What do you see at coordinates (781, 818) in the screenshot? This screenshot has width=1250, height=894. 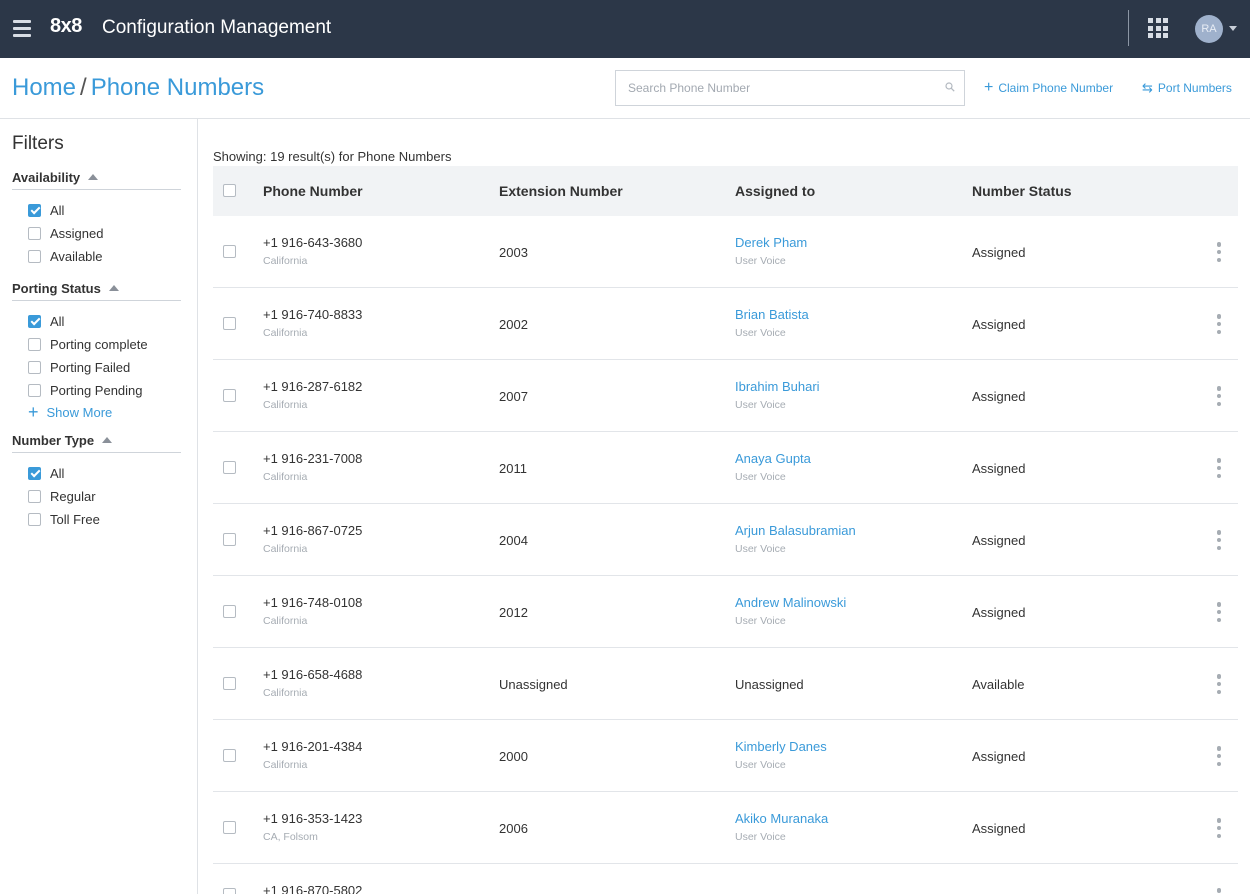 I see `assignee-link: Akiko Muranaka` at bounding box center [781, 818].